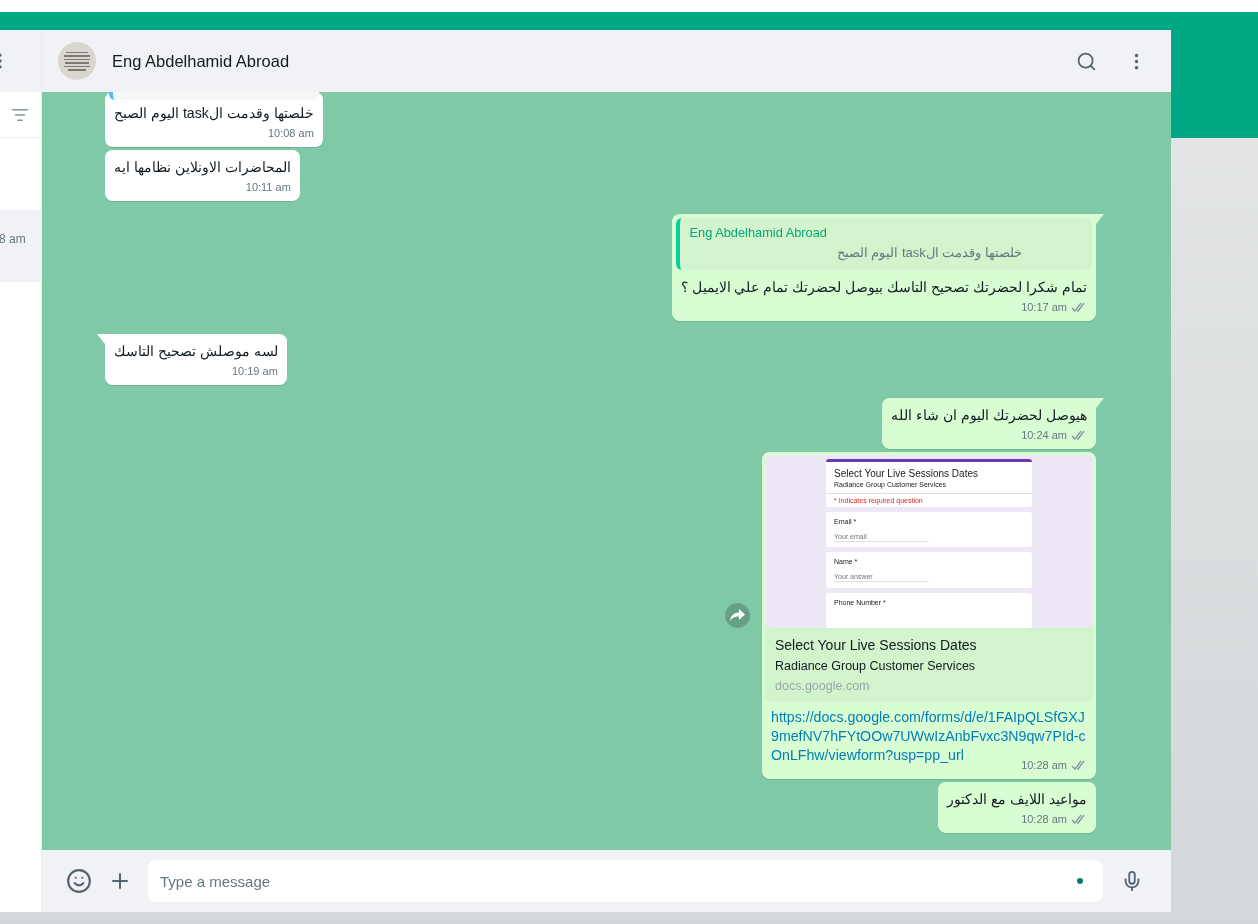 The width and height of the screenshot is (1258, 924). I want to click on chat-time: 8 am, so click(13, 239).